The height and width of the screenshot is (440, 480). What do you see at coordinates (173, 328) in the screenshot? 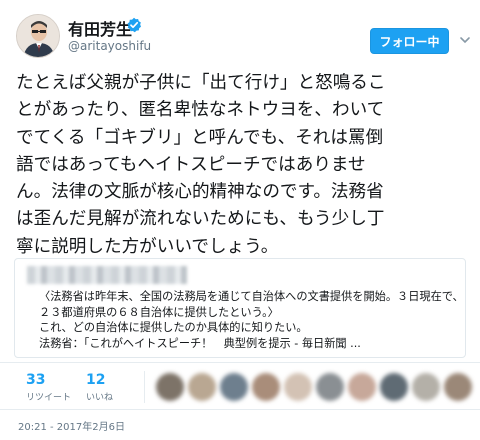
I see `quoted-text-line: これ、どの自治体に提供したのか具体的に知りたい。` at bounding box center [173, 328].